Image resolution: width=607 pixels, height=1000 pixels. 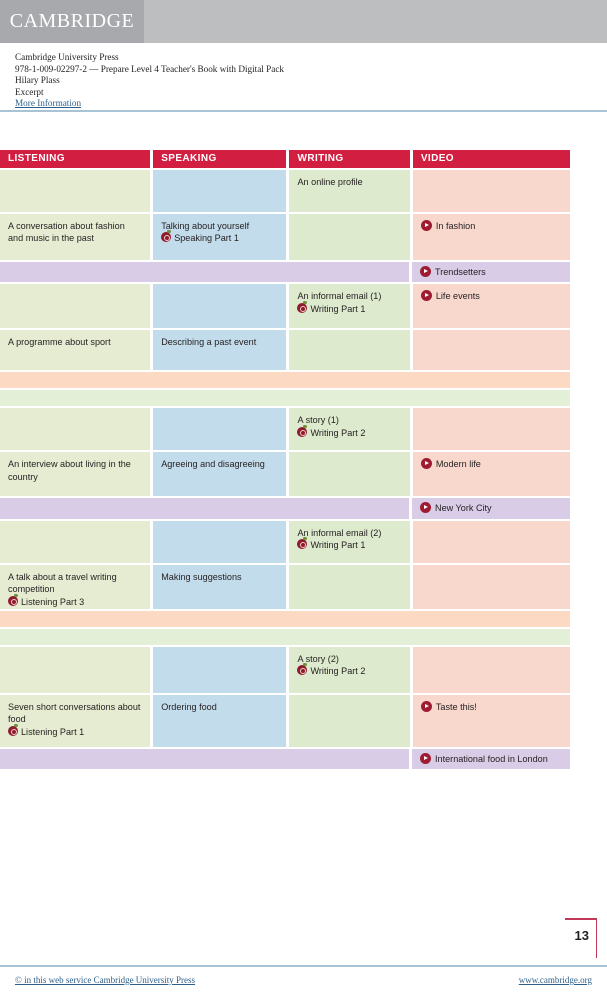 I want to click on culture-video-row: Trendsetters, so click(x=285, y=272).